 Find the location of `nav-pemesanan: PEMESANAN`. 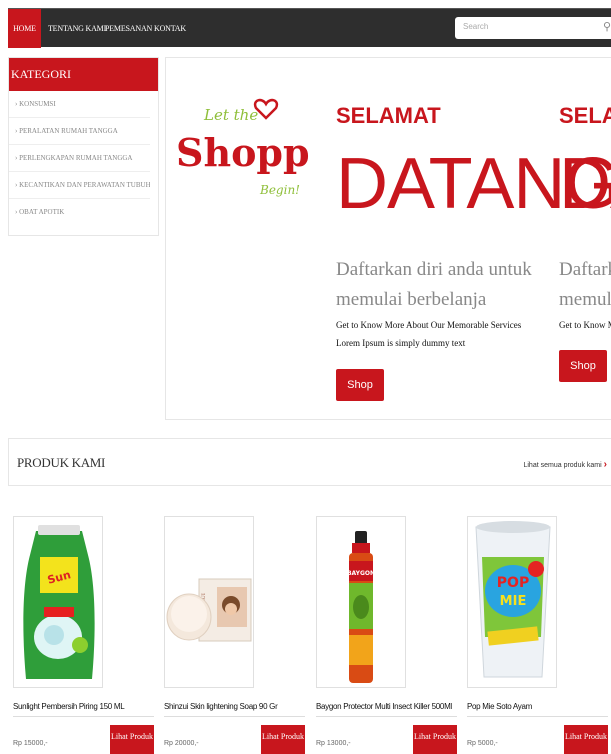

nav-pemesanan: PEMESANAN is located at coordinates (128, 28).